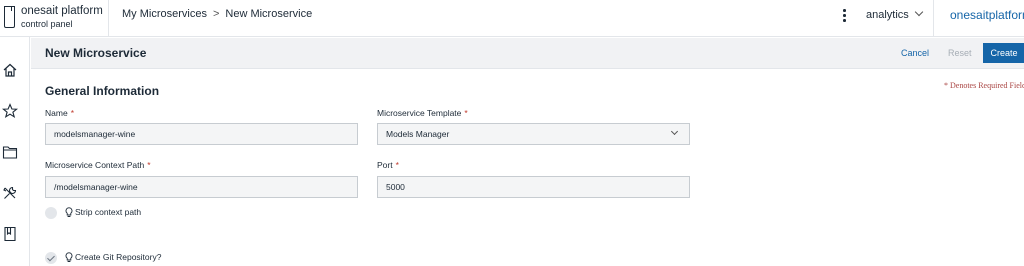 Image resolution: width=1024 pixels, height=266 pixels. Describe the element at coordinates (9, 17) in the screenshot. I see `logo-mark-icon` at that location.